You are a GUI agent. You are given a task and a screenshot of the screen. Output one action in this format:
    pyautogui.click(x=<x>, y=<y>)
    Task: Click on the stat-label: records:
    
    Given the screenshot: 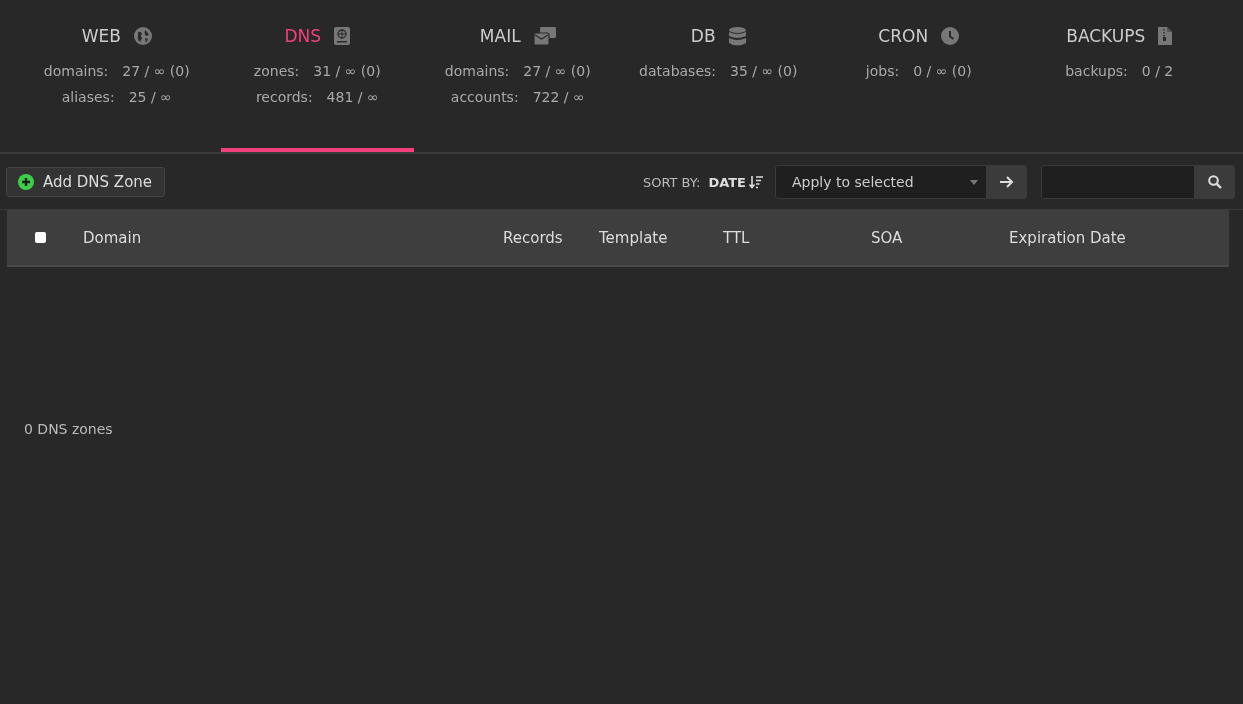 What is the action you would take?
    pyautogui.click(x=284, y=97)
    